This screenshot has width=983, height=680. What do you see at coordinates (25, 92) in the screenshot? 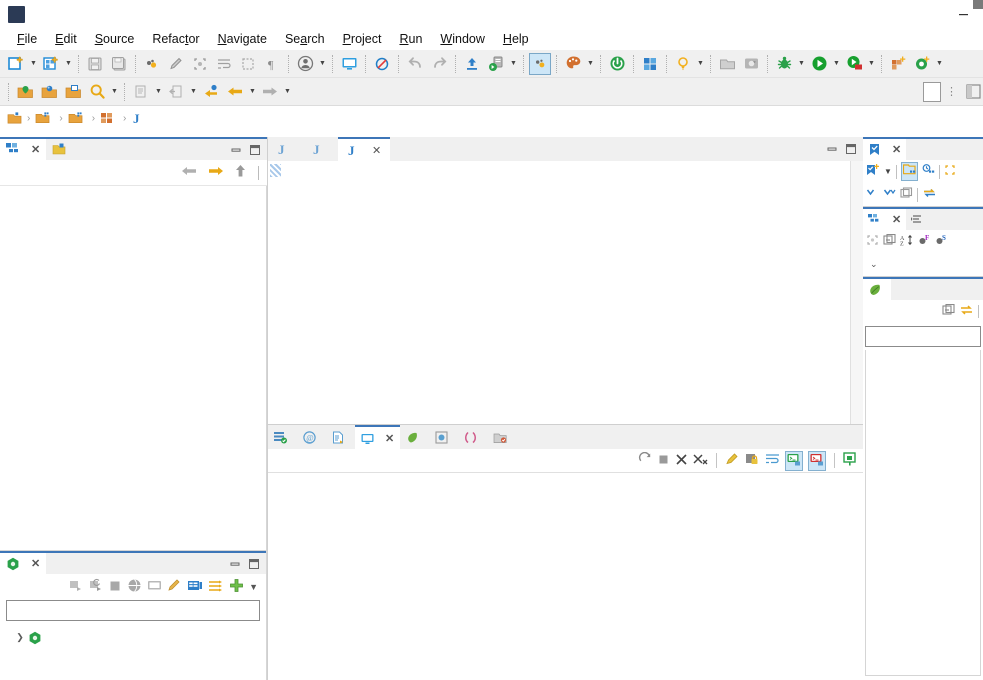
I see `open-resource-green-icon` at bounding box center [25, 92].